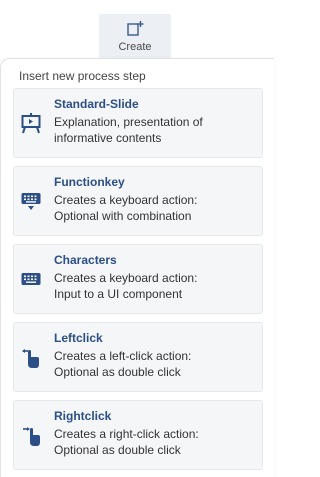 This screenshot has height=477, width=320. I want to click on section-title: Insert new process step, so click(82, 76).